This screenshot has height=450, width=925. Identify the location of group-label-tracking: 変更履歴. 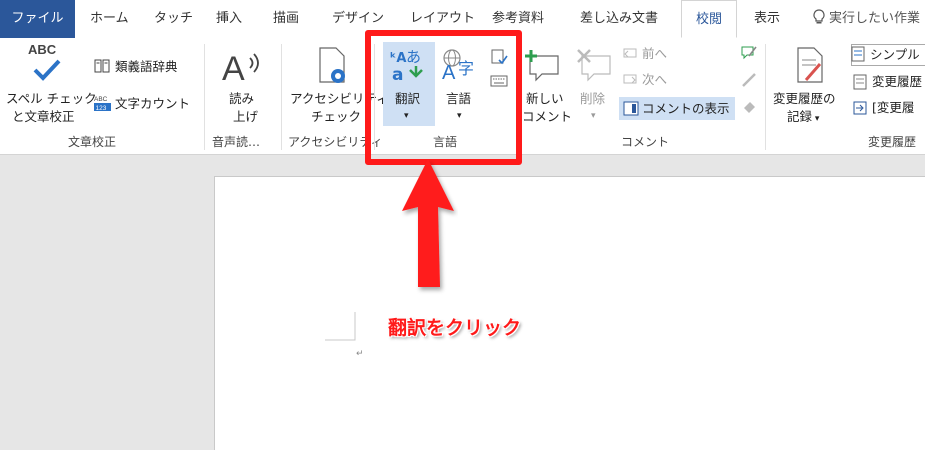
(892, 142).